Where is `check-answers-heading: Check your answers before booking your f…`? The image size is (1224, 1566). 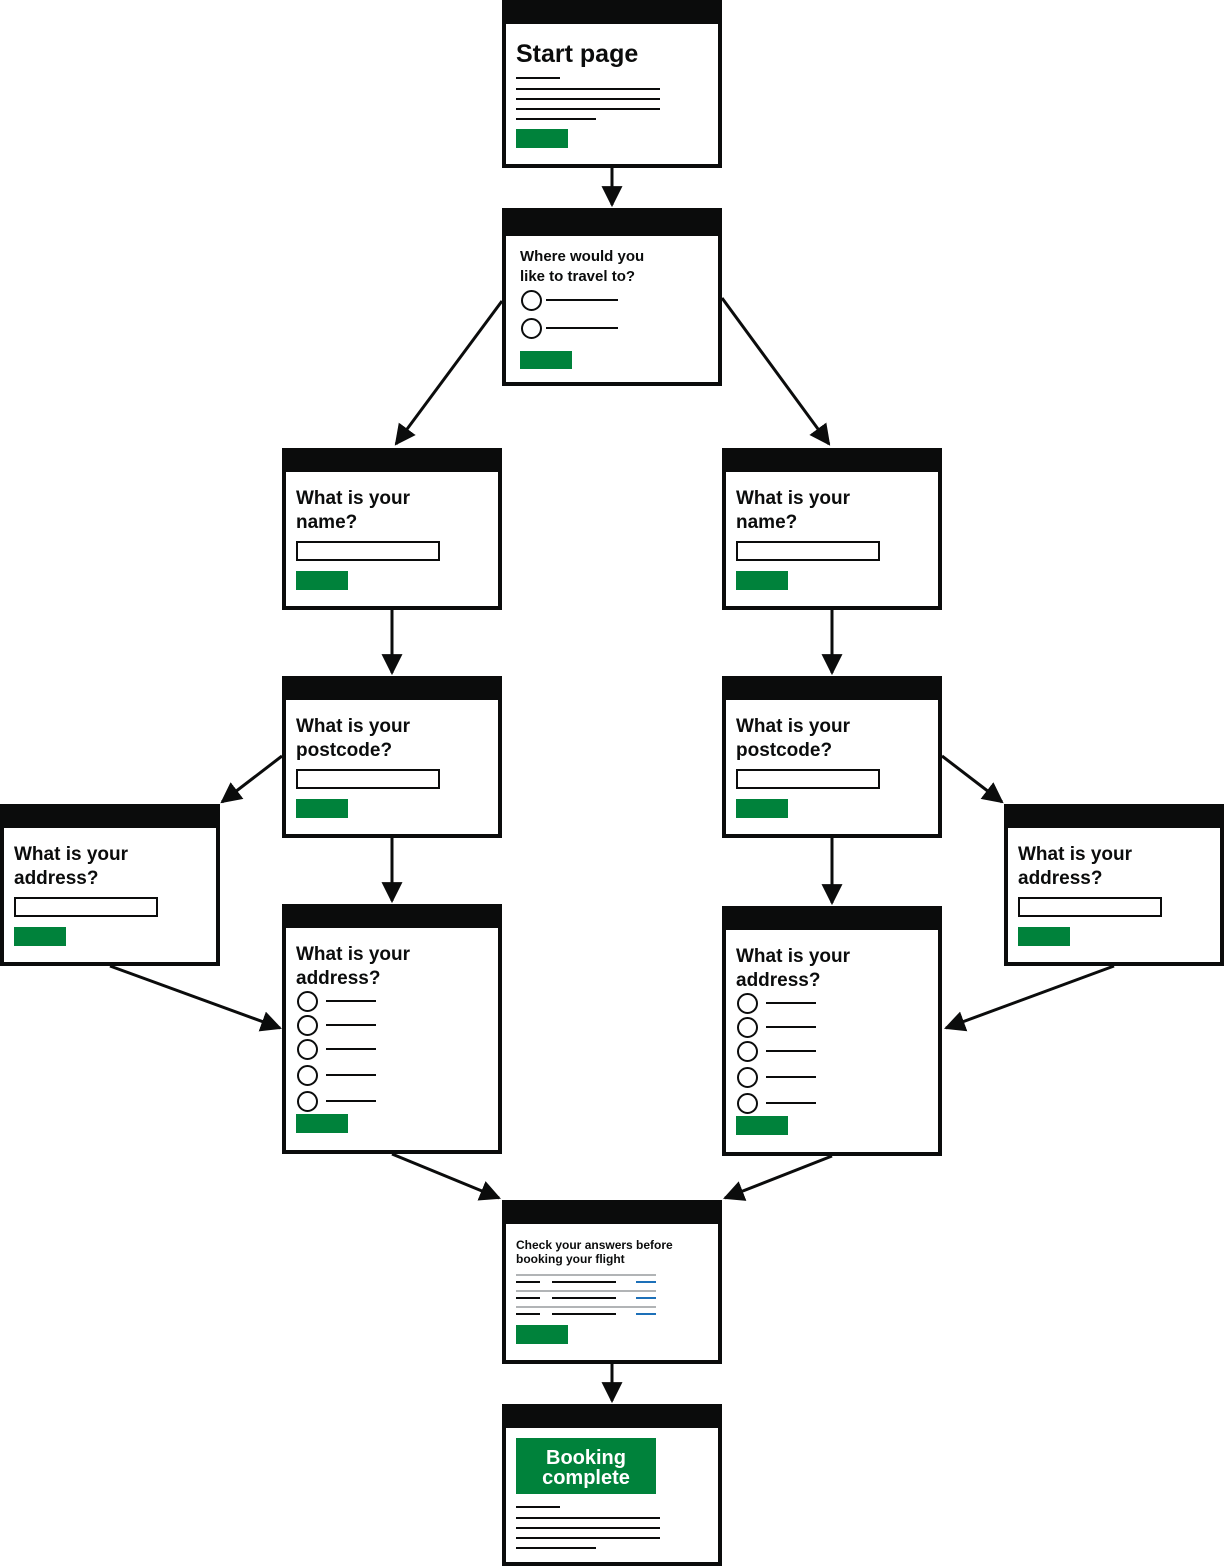
check-answers-heading: Check your answers before booking your f… is located at coordinates (594, 1252).